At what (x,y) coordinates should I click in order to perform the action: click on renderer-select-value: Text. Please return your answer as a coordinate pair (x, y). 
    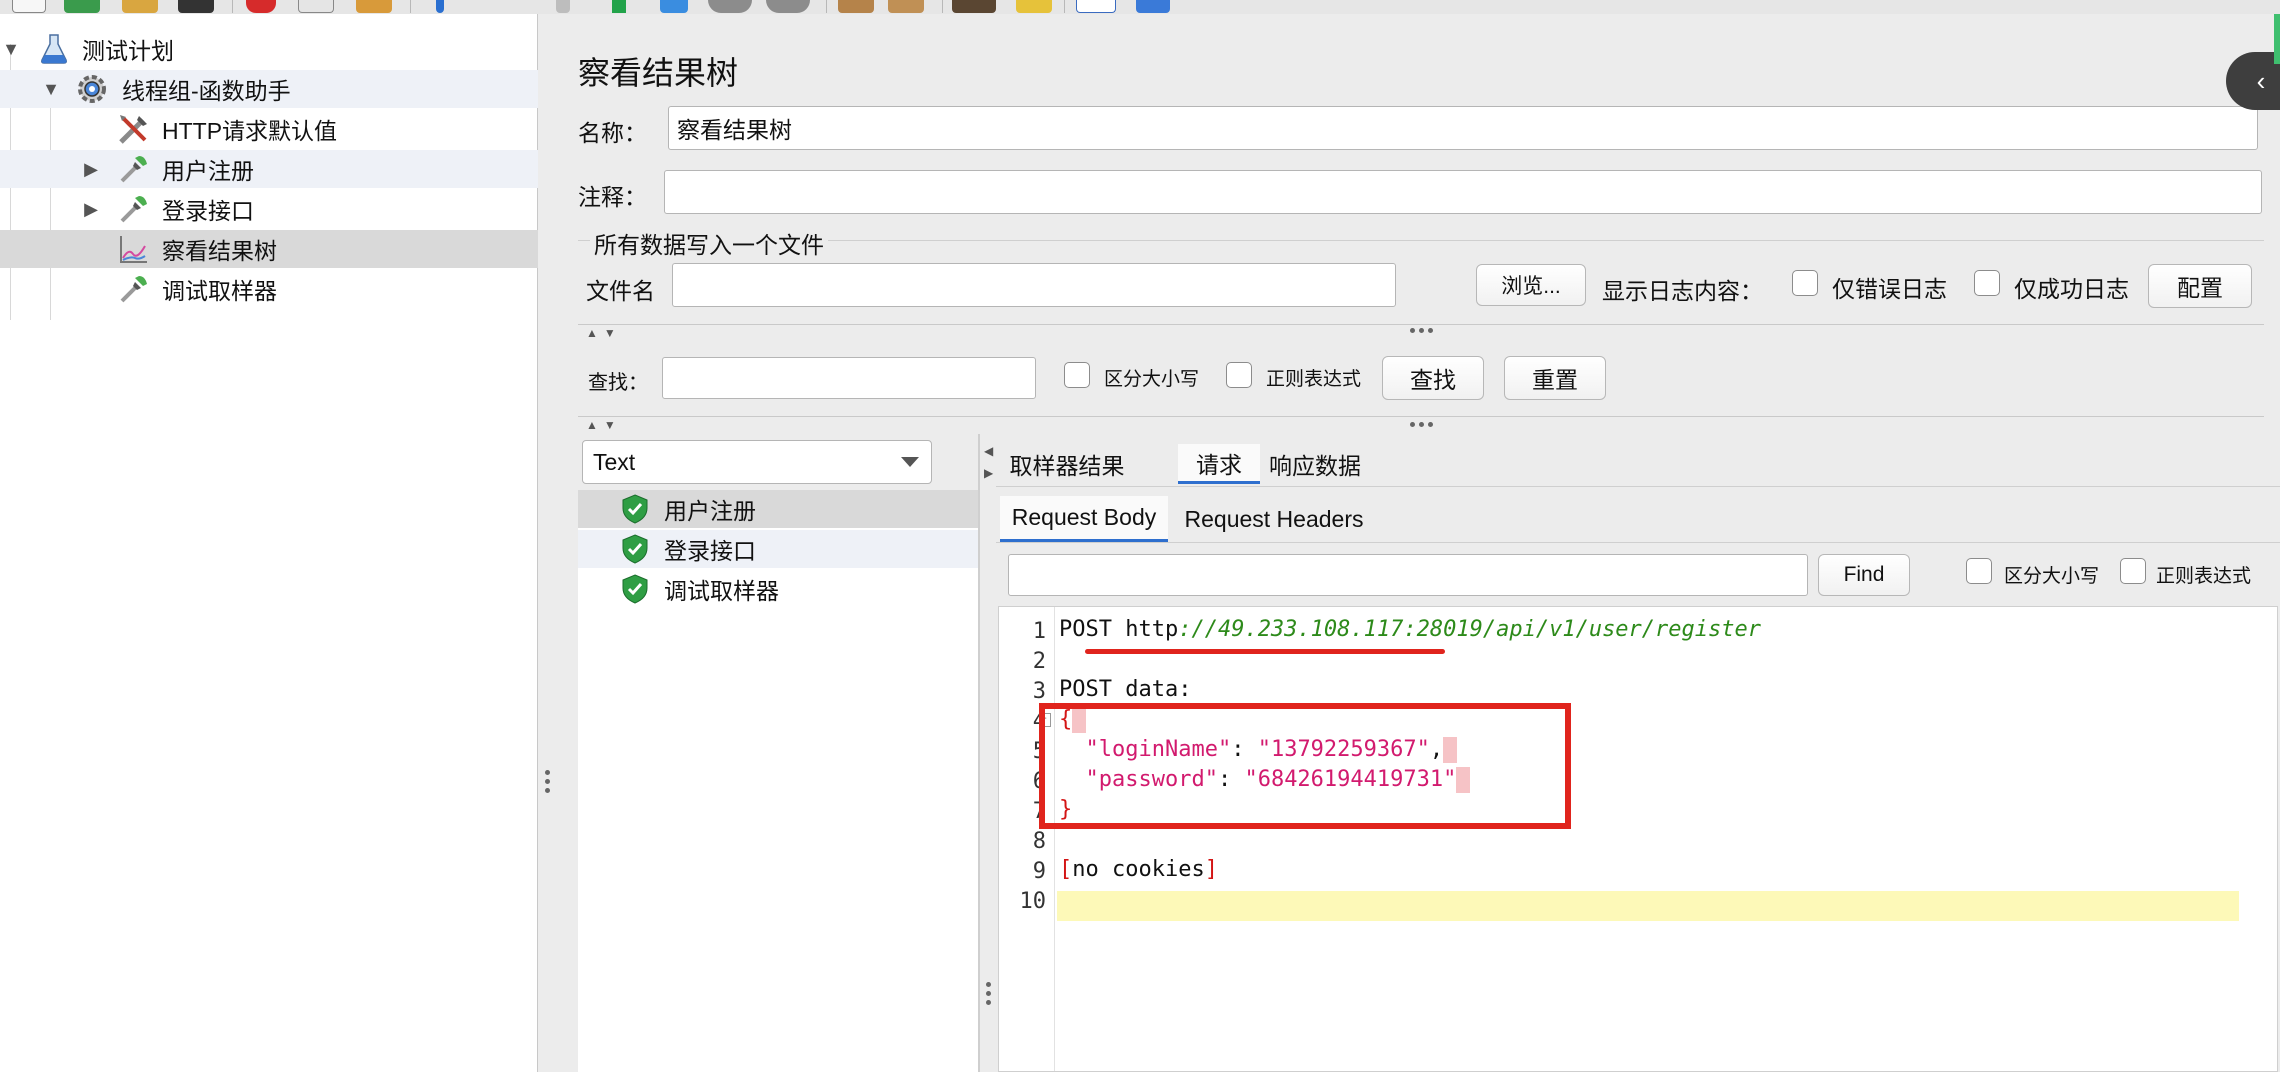
    Looking at the image, I should click on (614, 461).